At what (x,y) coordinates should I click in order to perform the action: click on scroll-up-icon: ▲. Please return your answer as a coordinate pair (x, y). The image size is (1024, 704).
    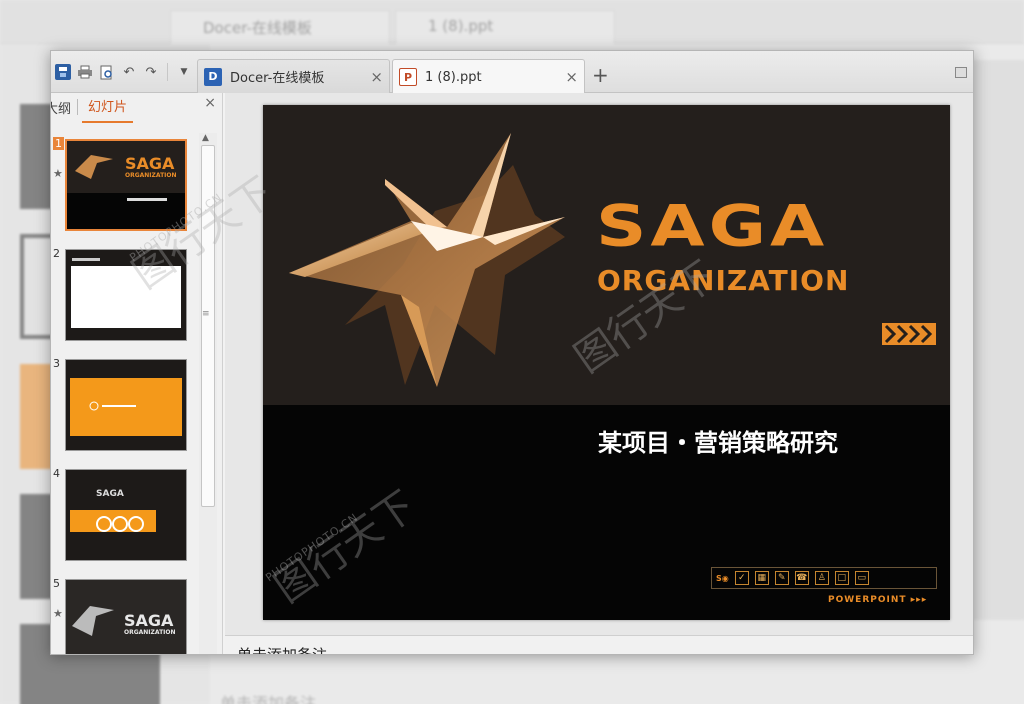
    Looking at the image, I should click on (205, 138).